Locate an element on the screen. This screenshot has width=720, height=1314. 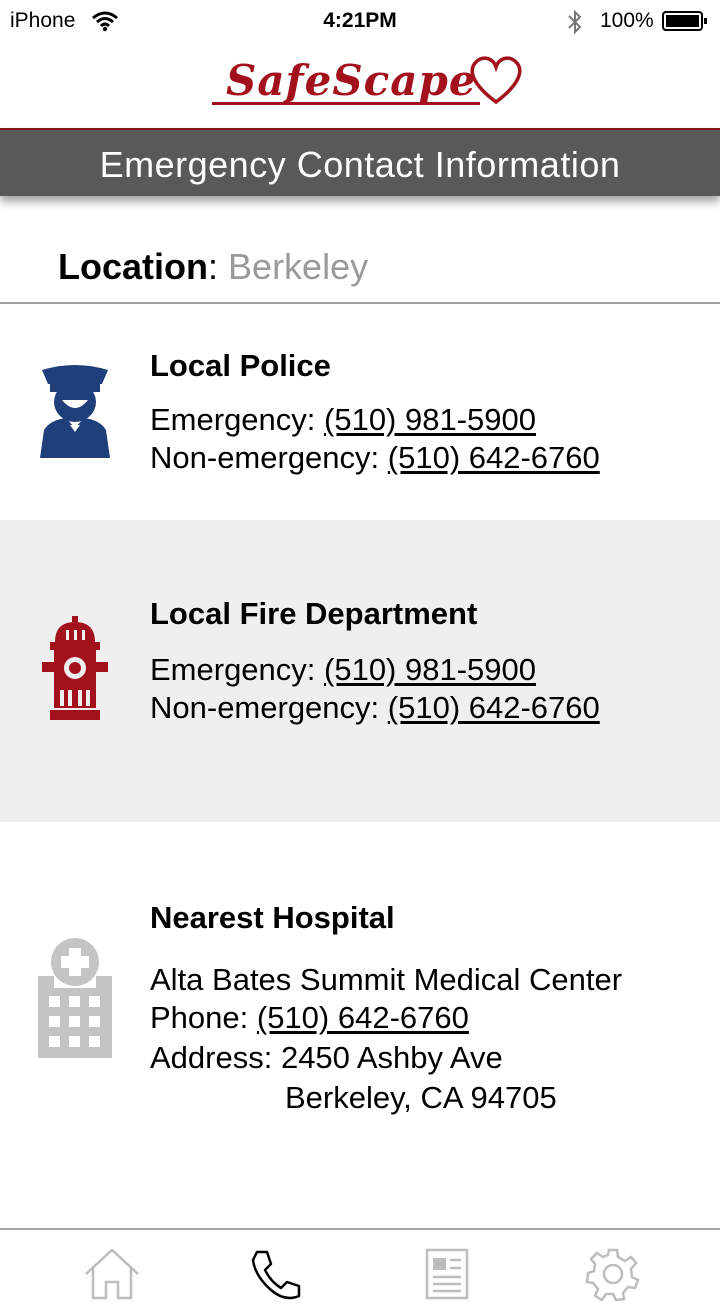
hospital-address-line1: 2450 Ashby Ave is located at coordinates (391, 1057).